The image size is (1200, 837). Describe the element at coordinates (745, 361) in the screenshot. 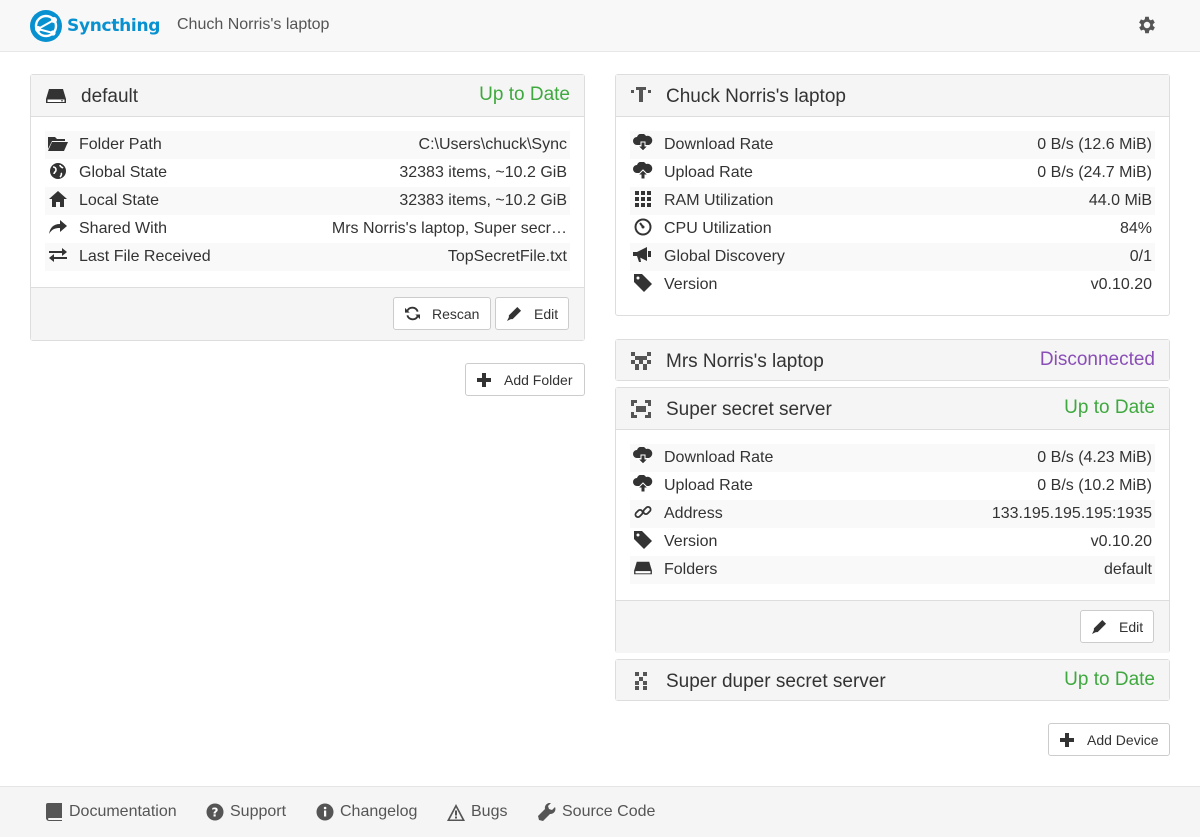

I see `device-name: Mrs Norris's laptop` at that location.